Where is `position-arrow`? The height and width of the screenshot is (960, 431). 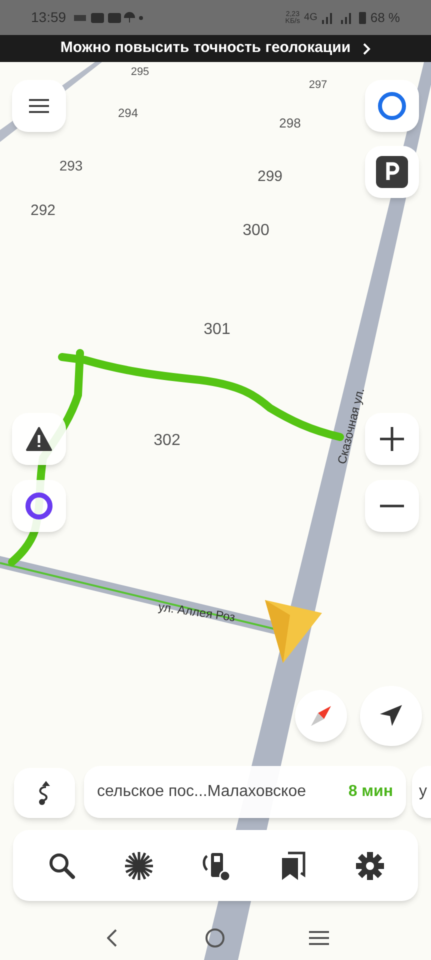 position-arrow is located at coordinates (293, 631).